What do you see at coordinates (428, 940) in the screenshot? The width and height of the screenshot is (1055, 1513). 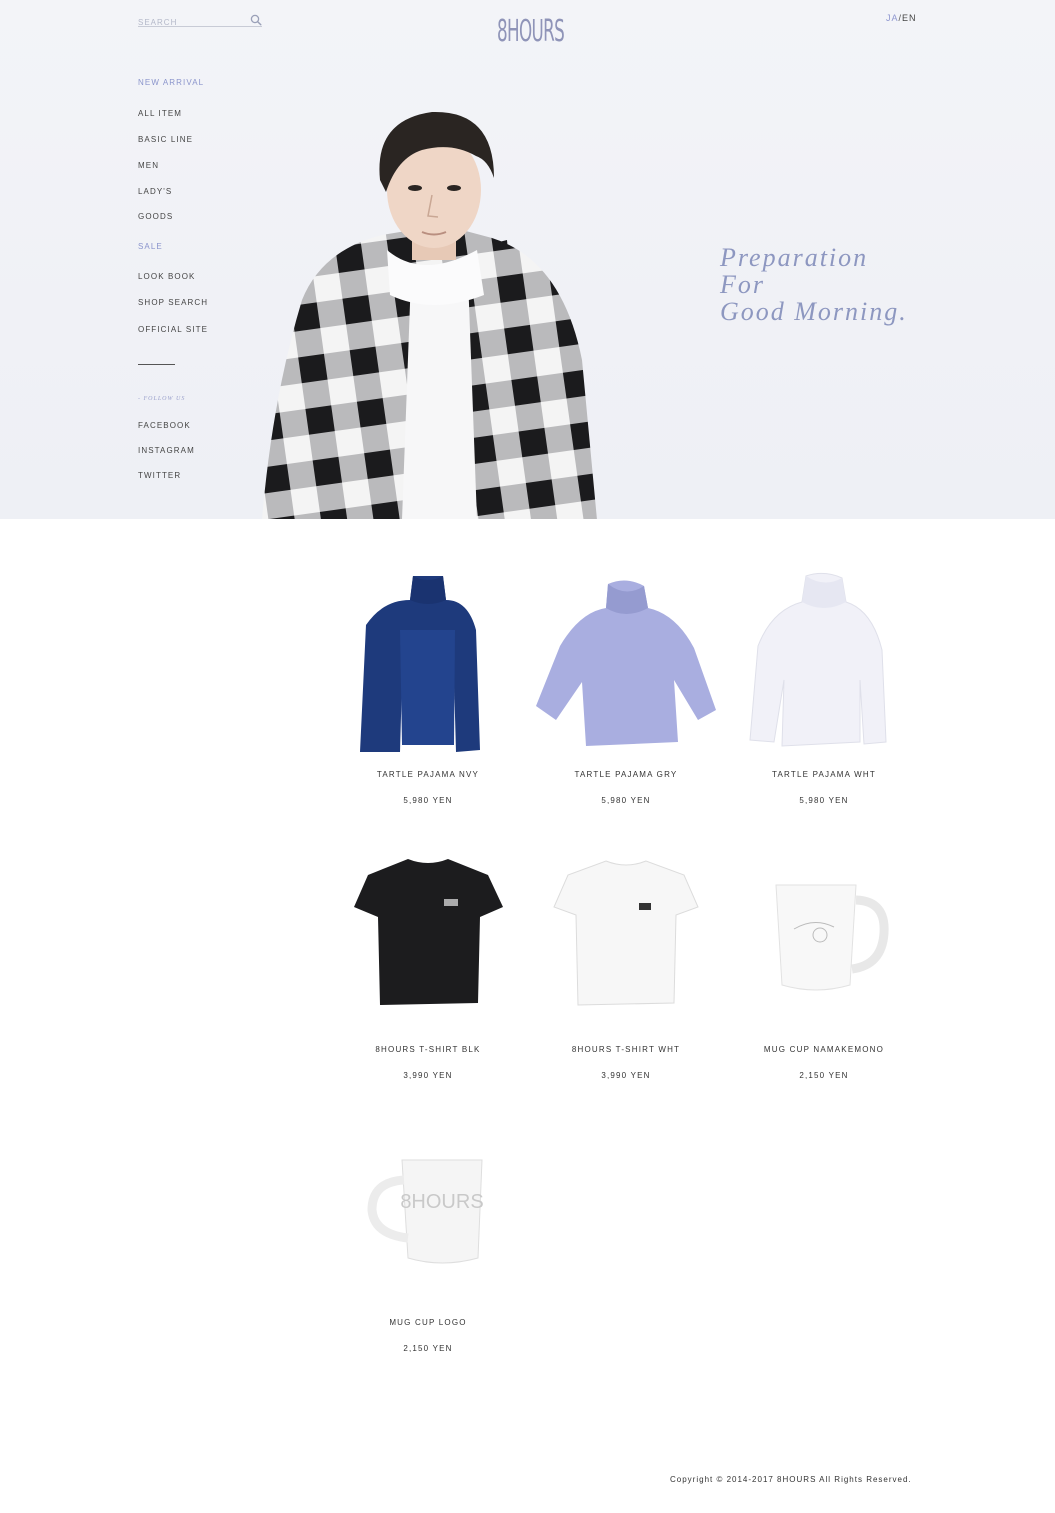 I see `product-image-black-tshirt` at bounding box center [428, 940].